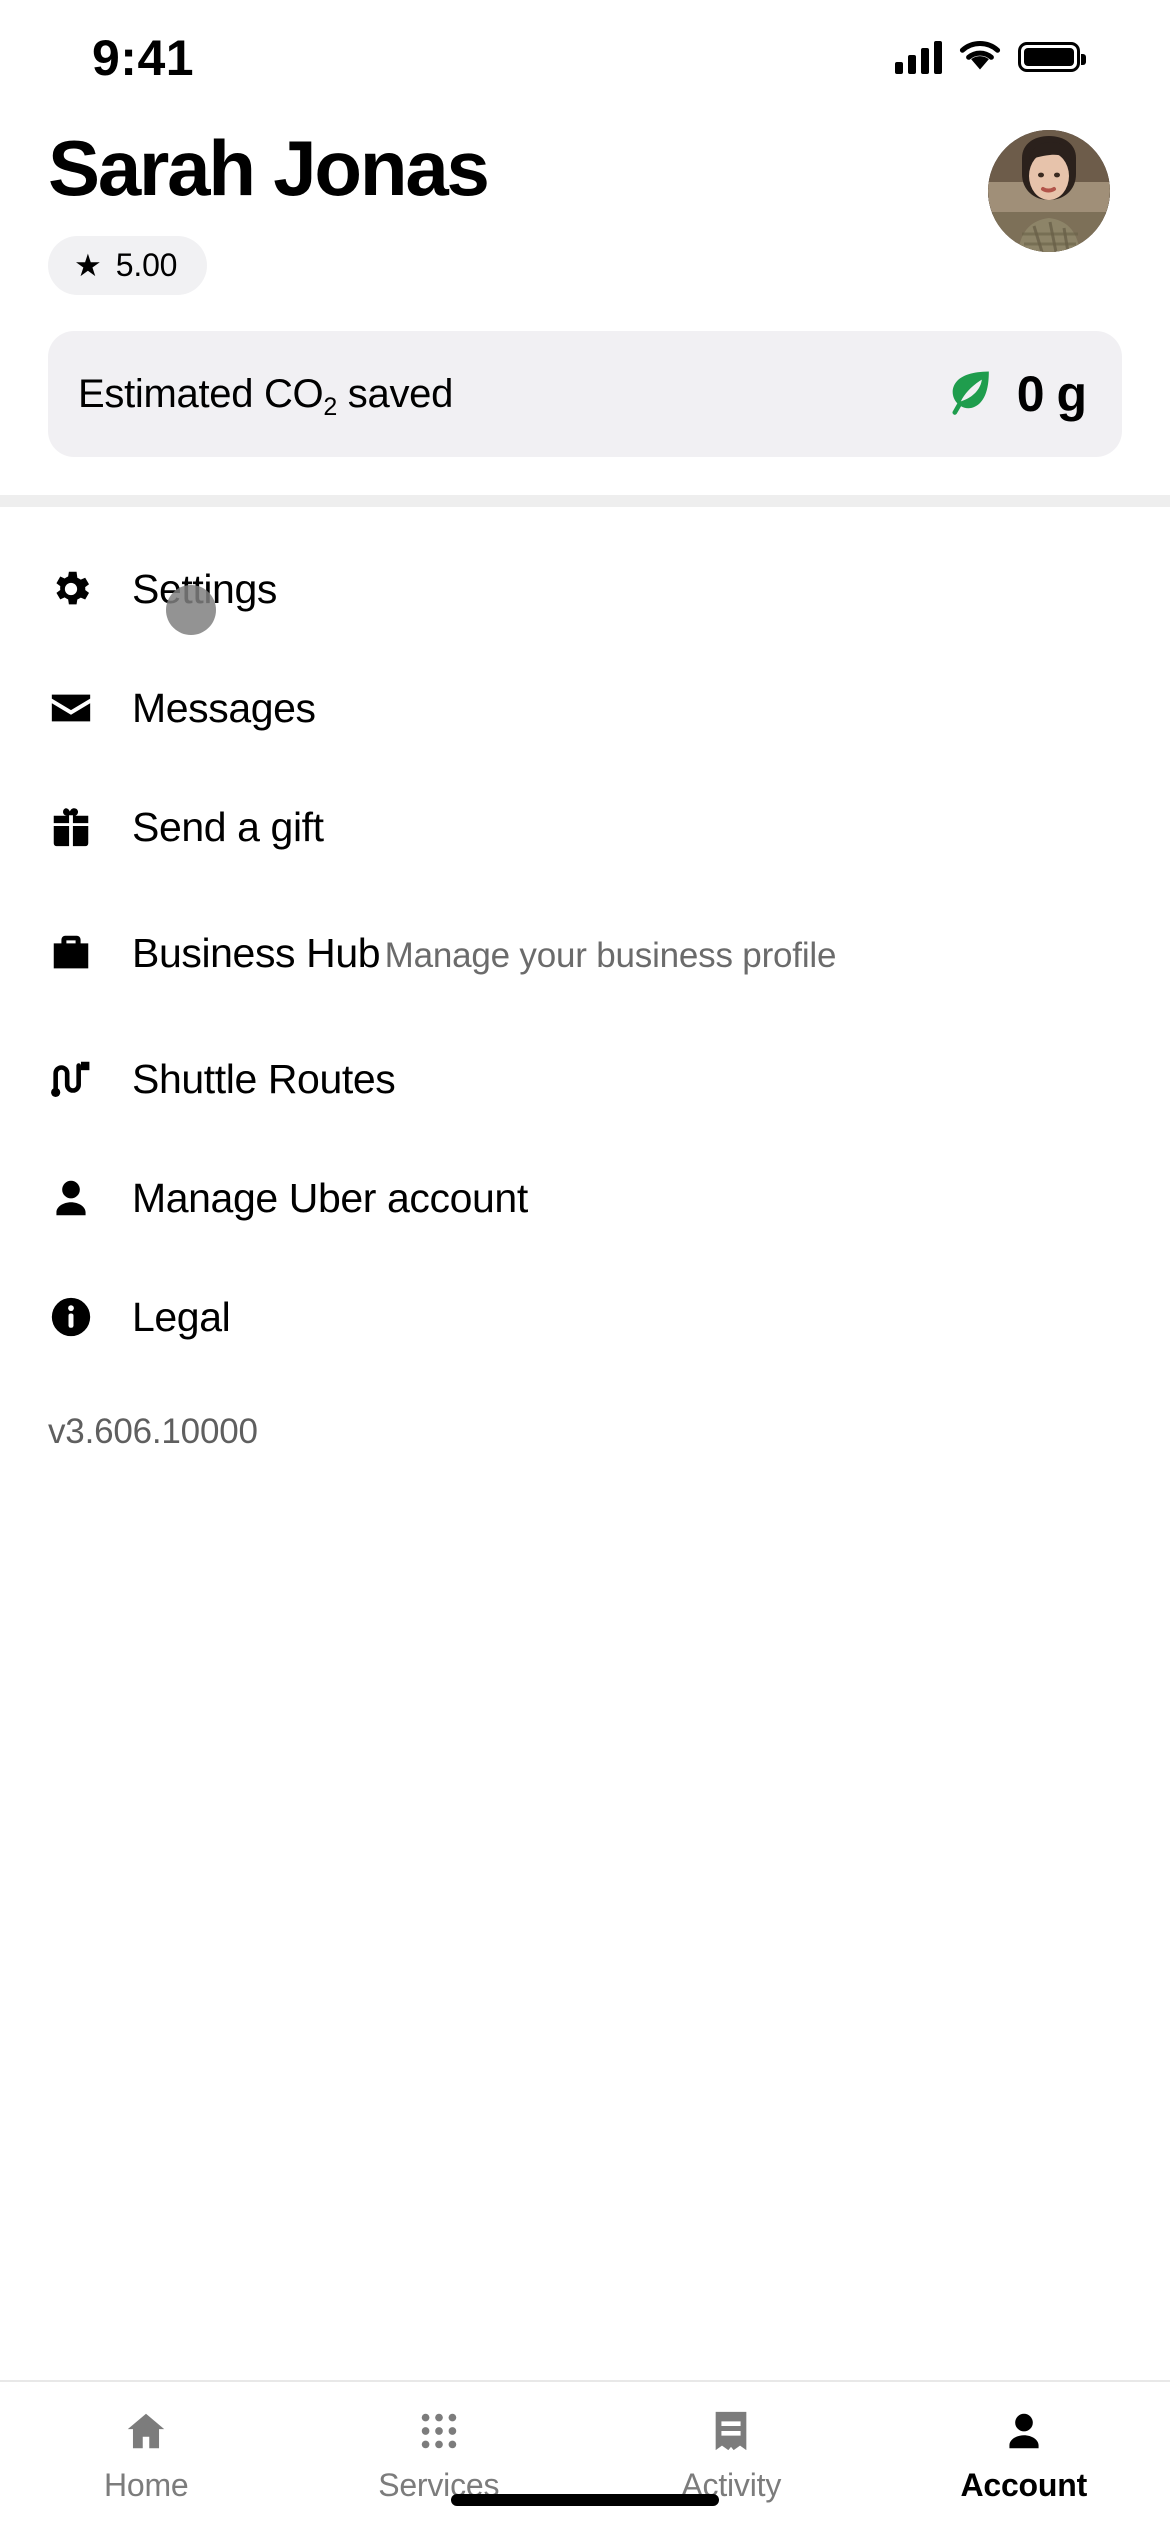 This screenshot has height=2532, width=1170. I want to click on menu-item-label: Manage Uber account, so click(330, 1197).